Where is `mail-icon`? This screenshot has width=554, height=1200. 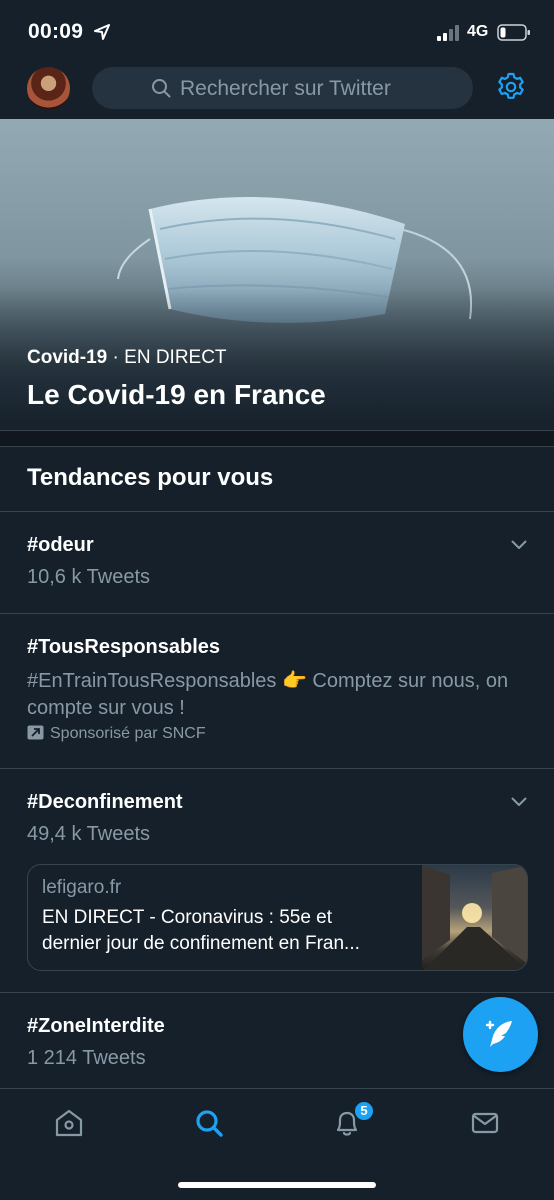
mail-icon is located at coordinates (485, 1123).